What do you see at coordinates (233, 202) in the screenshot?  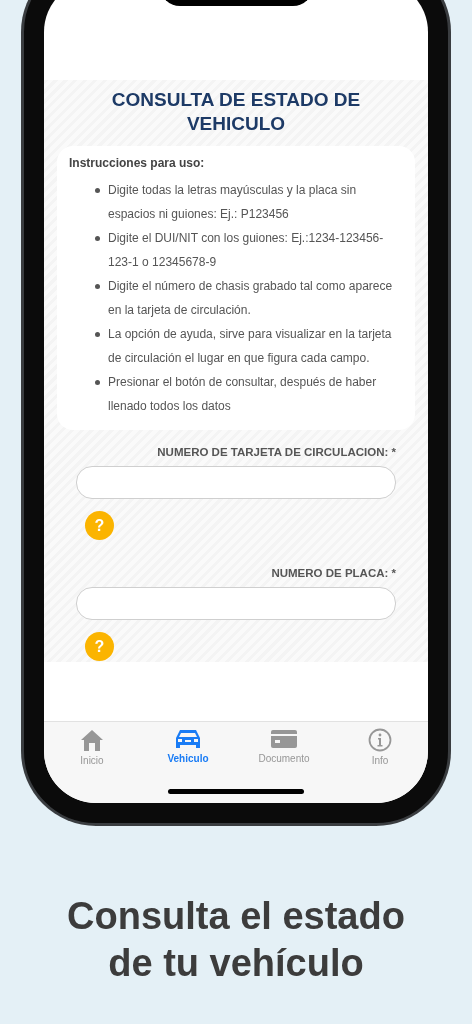 I see `instruction-text: Digite todas la letras mayúsculas y la placa sin espacios ni guiones: Ej.: P123456` at bounding box center [233, 202].